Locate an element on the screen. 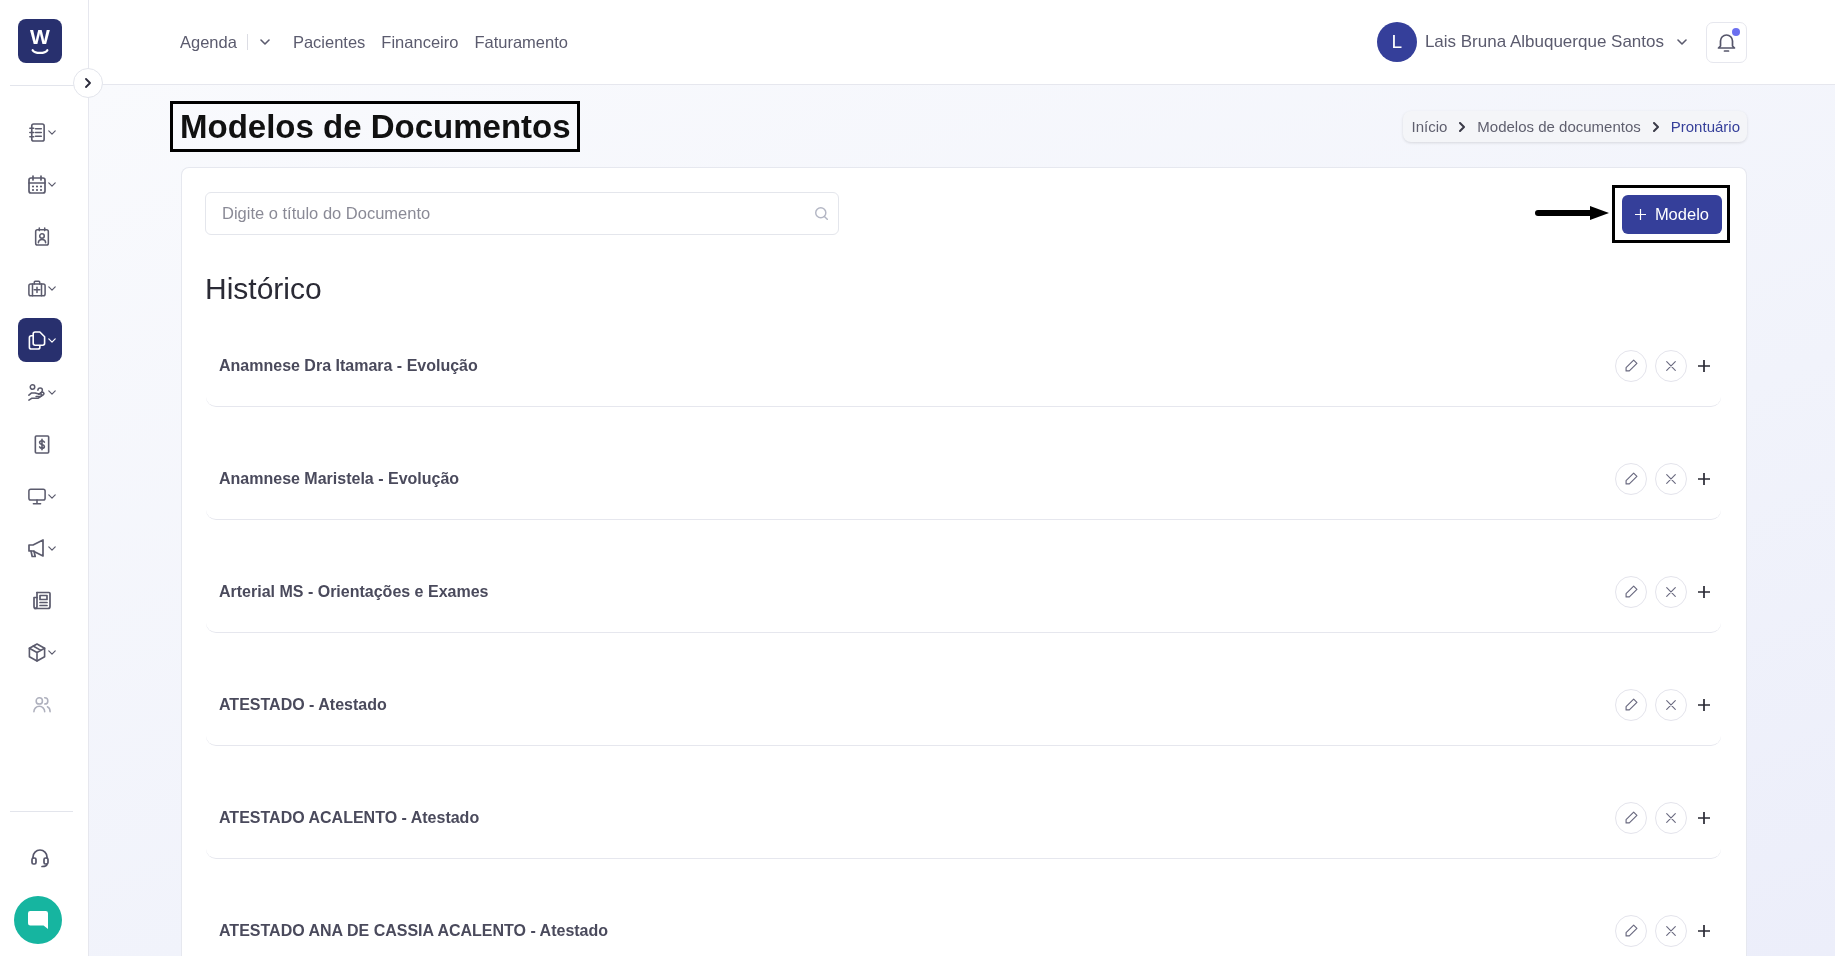  package-icon is located at coordinates (36, 652).